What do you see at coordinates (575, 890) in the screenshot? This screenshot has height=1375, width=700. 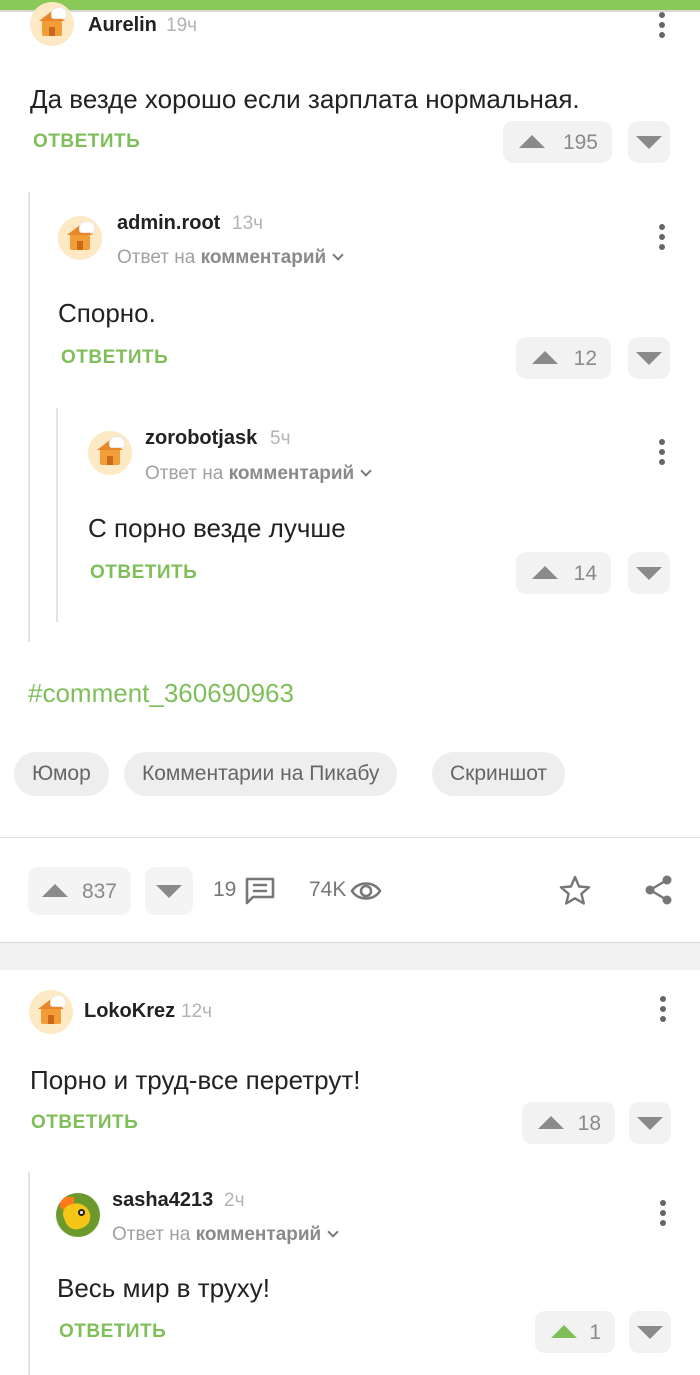 I see `star-icon` at bounding box center [575, 890].